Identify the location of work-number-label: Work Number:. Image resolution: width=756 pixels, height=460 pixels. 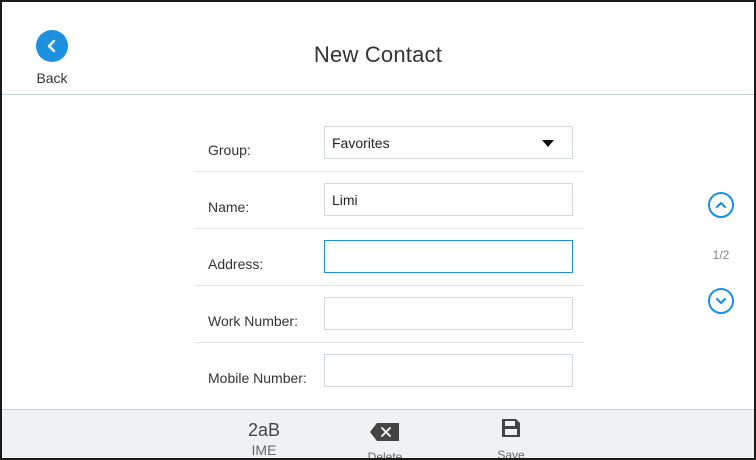
(253, 321).